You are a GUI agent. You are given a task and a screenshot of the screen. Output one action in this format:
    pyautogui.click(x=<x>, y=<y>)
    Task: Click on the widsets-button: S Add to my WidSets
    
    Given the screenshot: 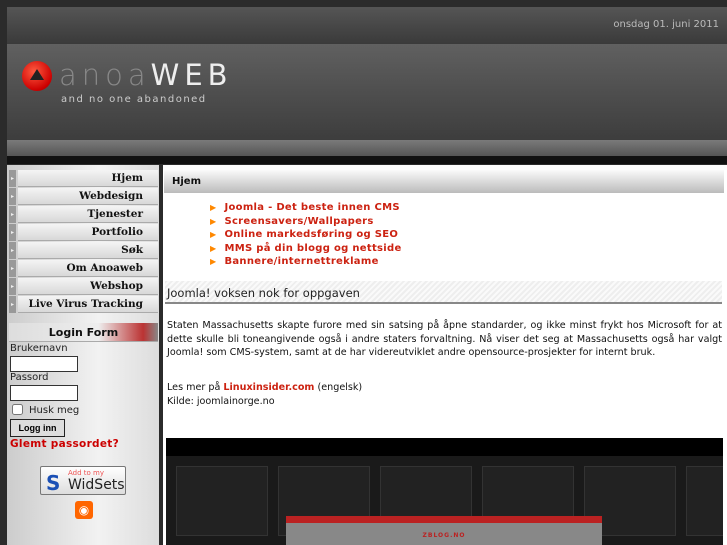 What is the action you would take?
    pyautogui.click(x=83, y=480)
    